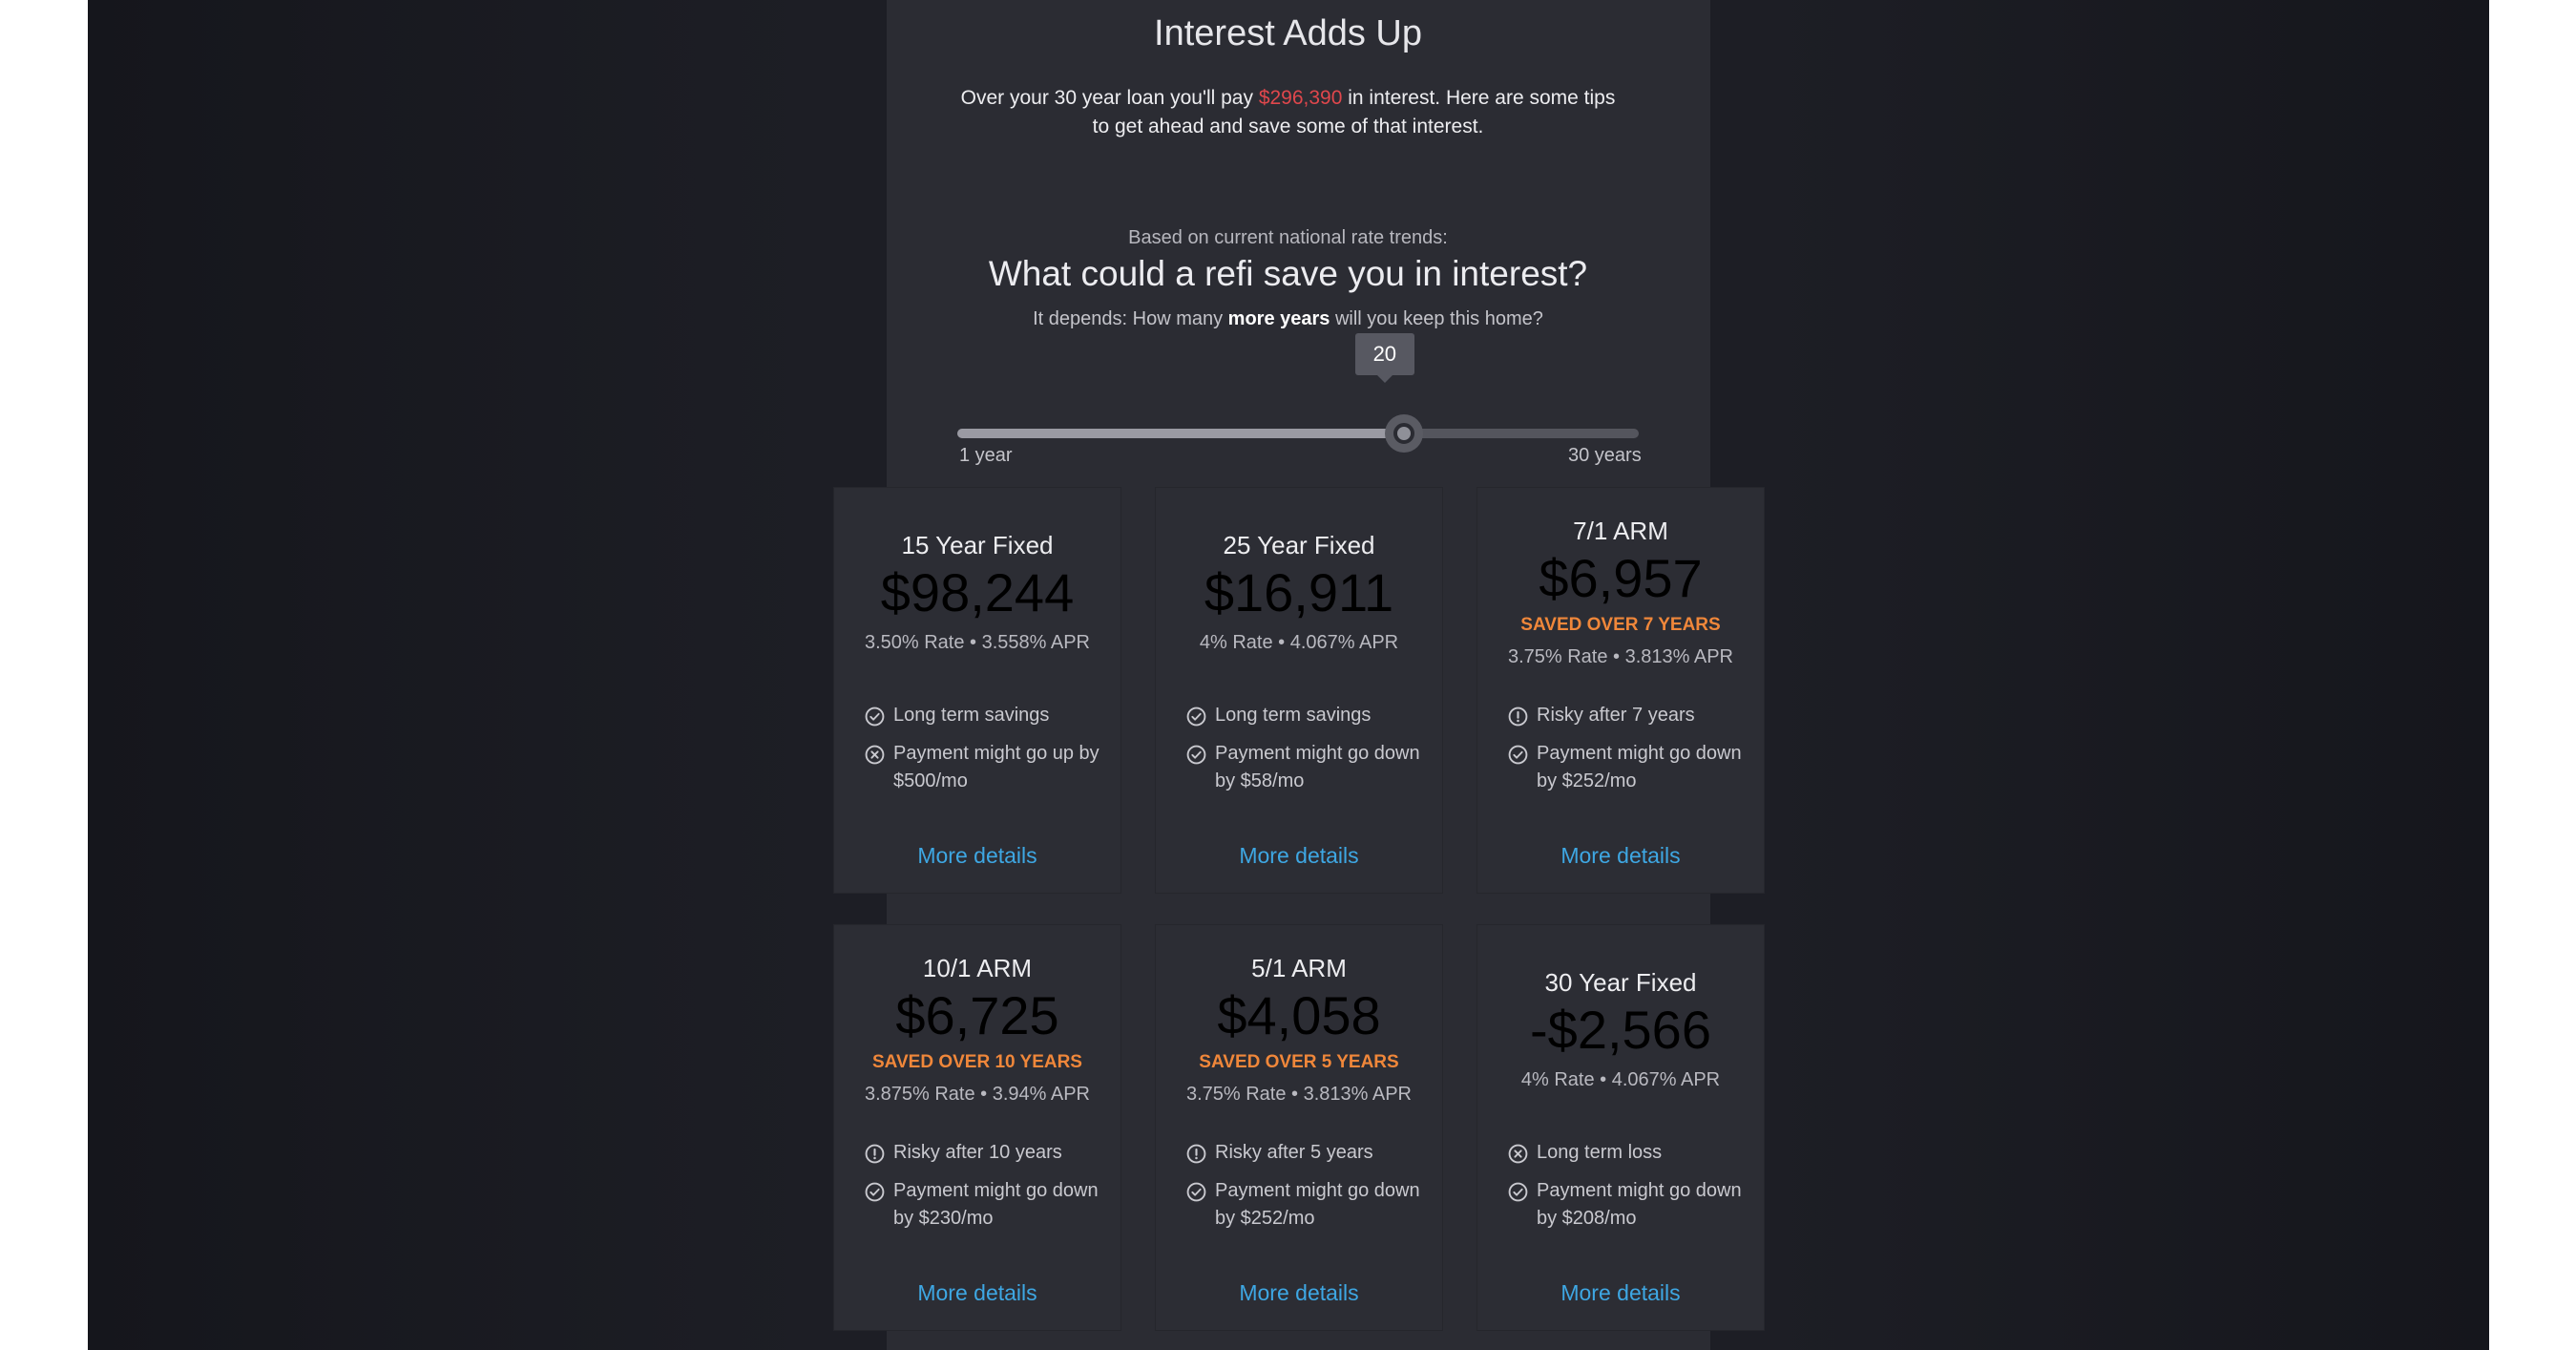  I want to click on feature-text: Payment might go down by $208/mo, so click(1639, 1204).